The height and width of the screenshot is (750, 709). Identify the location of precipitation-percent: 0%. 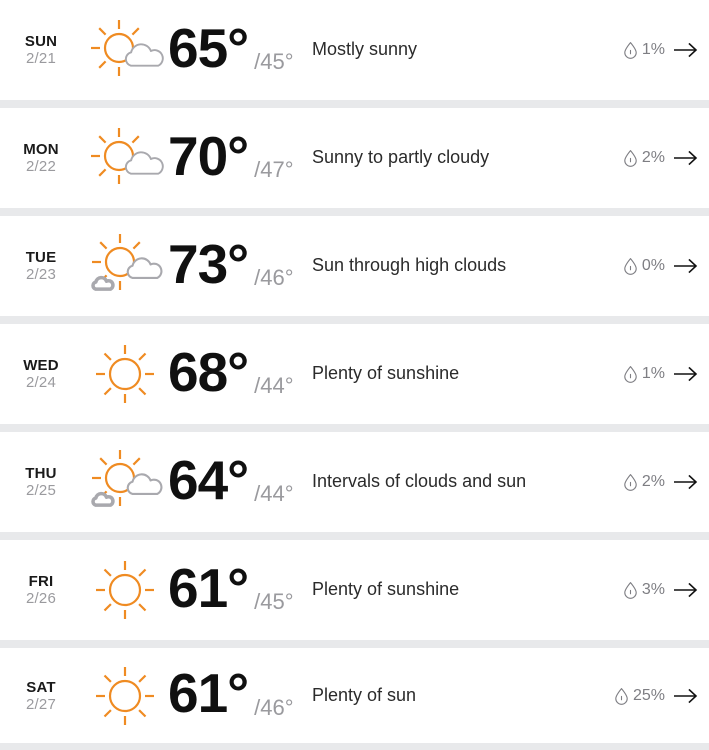
(653, 265).